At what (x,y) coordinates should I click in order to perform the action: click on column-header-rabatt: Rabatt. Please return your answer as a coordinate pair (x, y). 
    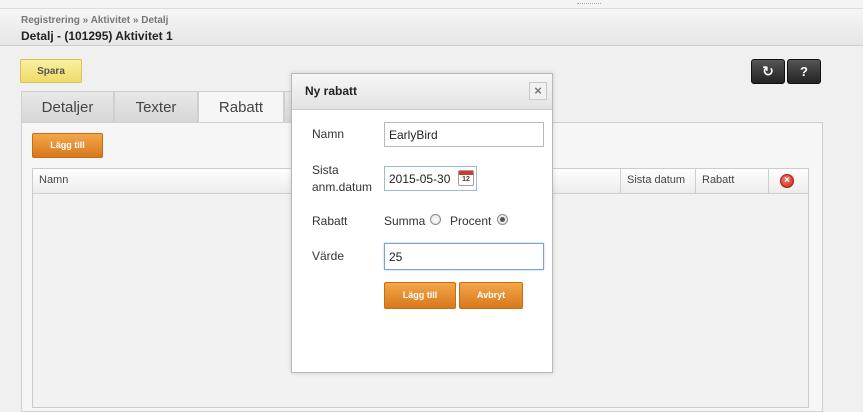
    Looking at the image, I should click on (732, 181).